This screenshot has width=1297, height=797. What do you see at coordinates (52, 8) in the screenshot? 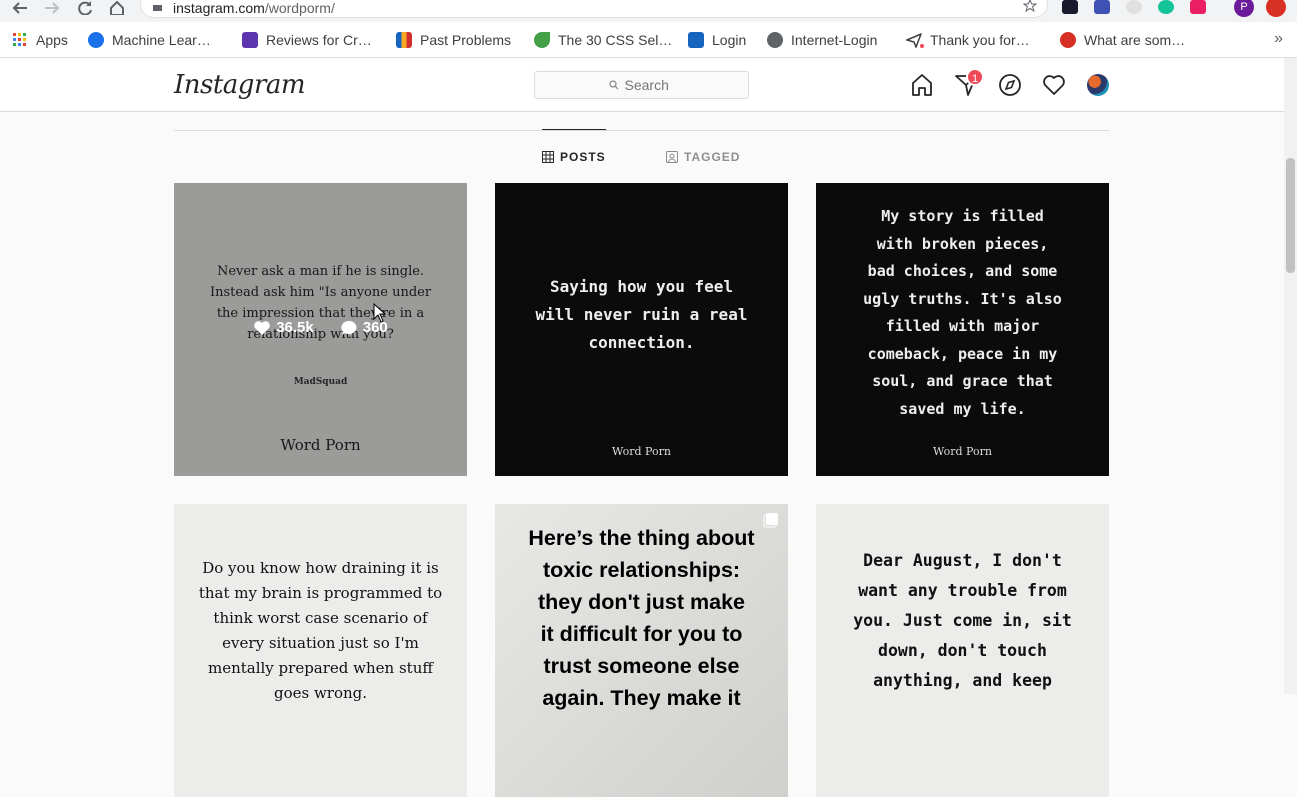
I see `forward-arrow-icon` at bounding box center [52, 8].